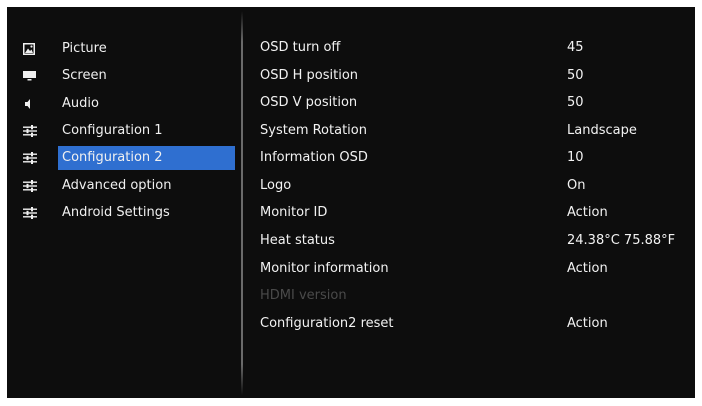 This screenshot has width=702, height=406. Describe the element at coordinates (475, 103) in the screenshot. I see `setting-osd-v-position: OSD V position 50` at that location.